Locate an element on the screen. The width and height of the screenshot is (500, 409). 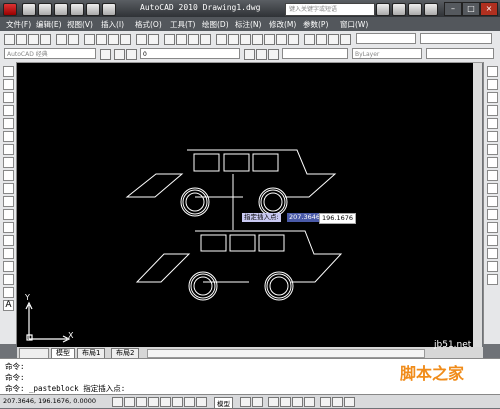
cut-icon is located at coordinates (89, 39).